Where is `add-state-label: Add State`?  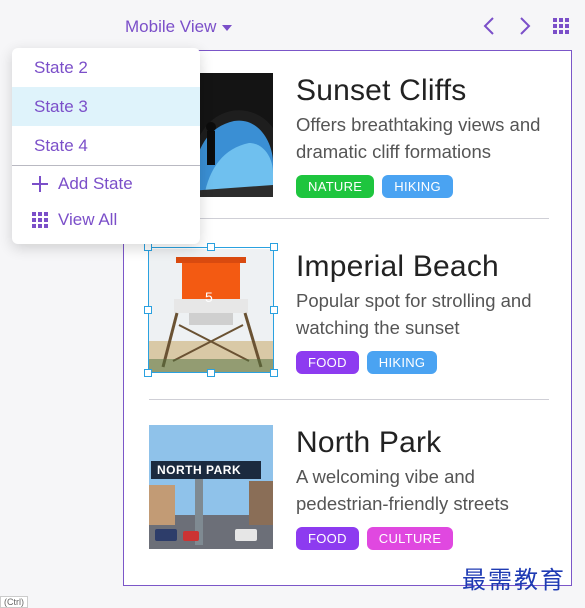 add-state-label: Add State is located at coordinates (95, 183).